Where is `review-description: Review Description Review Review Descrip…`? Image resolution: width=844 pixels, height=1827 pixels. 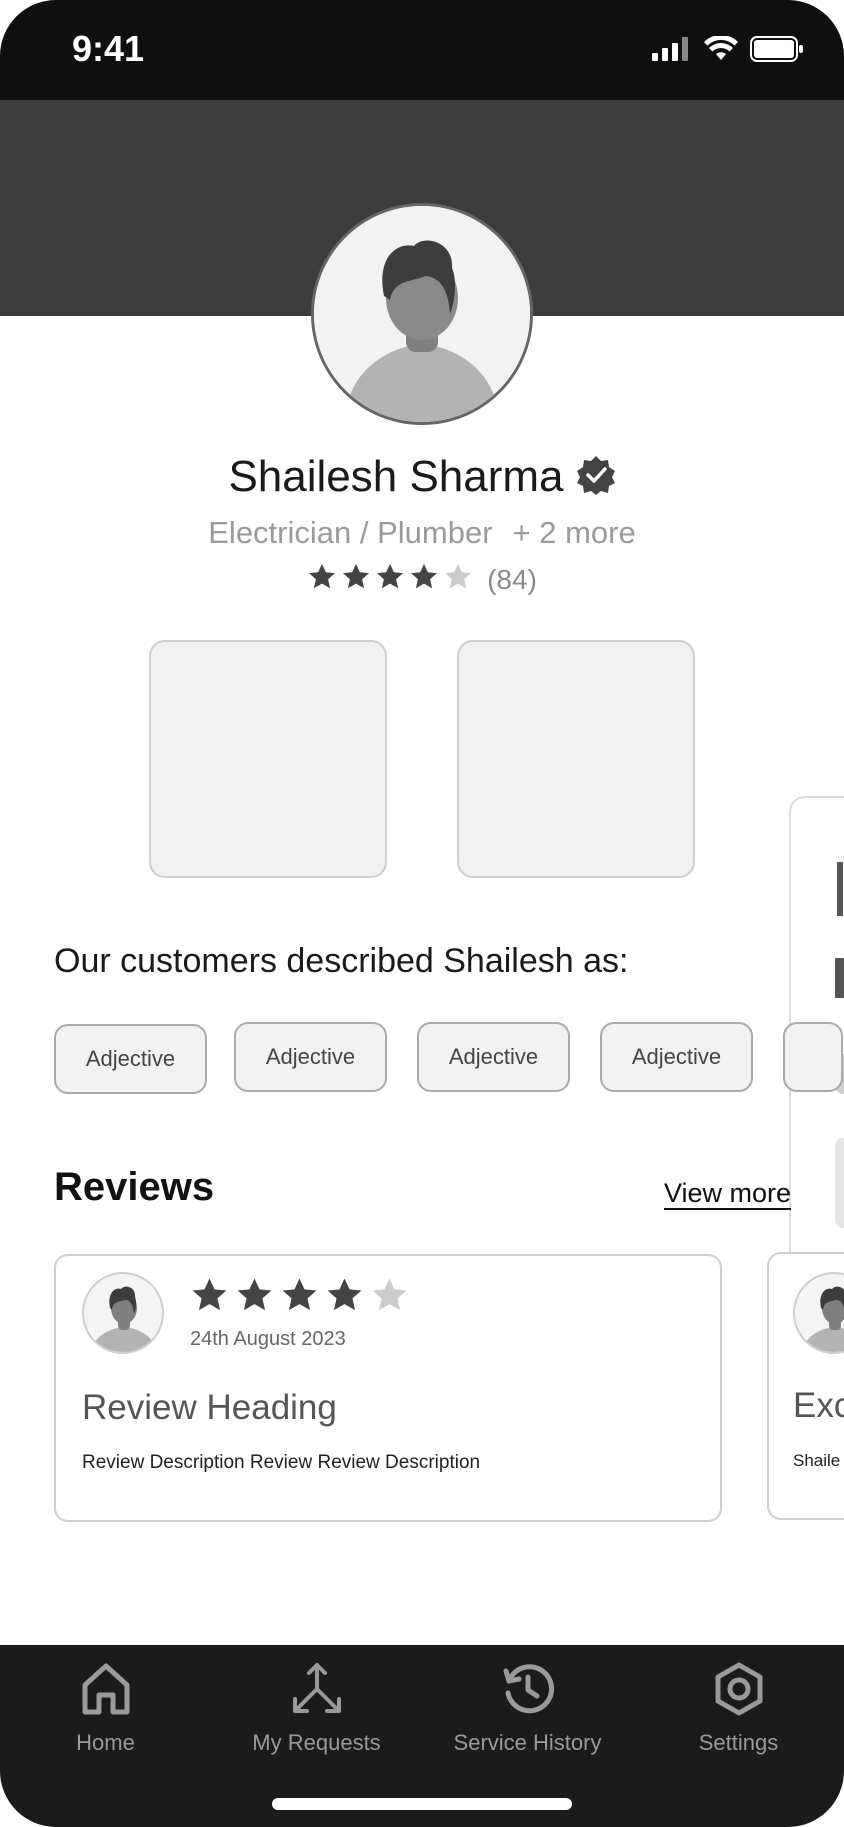 review-description: Review Description Review Review Descrip… is located at coordinates (281, 1462).